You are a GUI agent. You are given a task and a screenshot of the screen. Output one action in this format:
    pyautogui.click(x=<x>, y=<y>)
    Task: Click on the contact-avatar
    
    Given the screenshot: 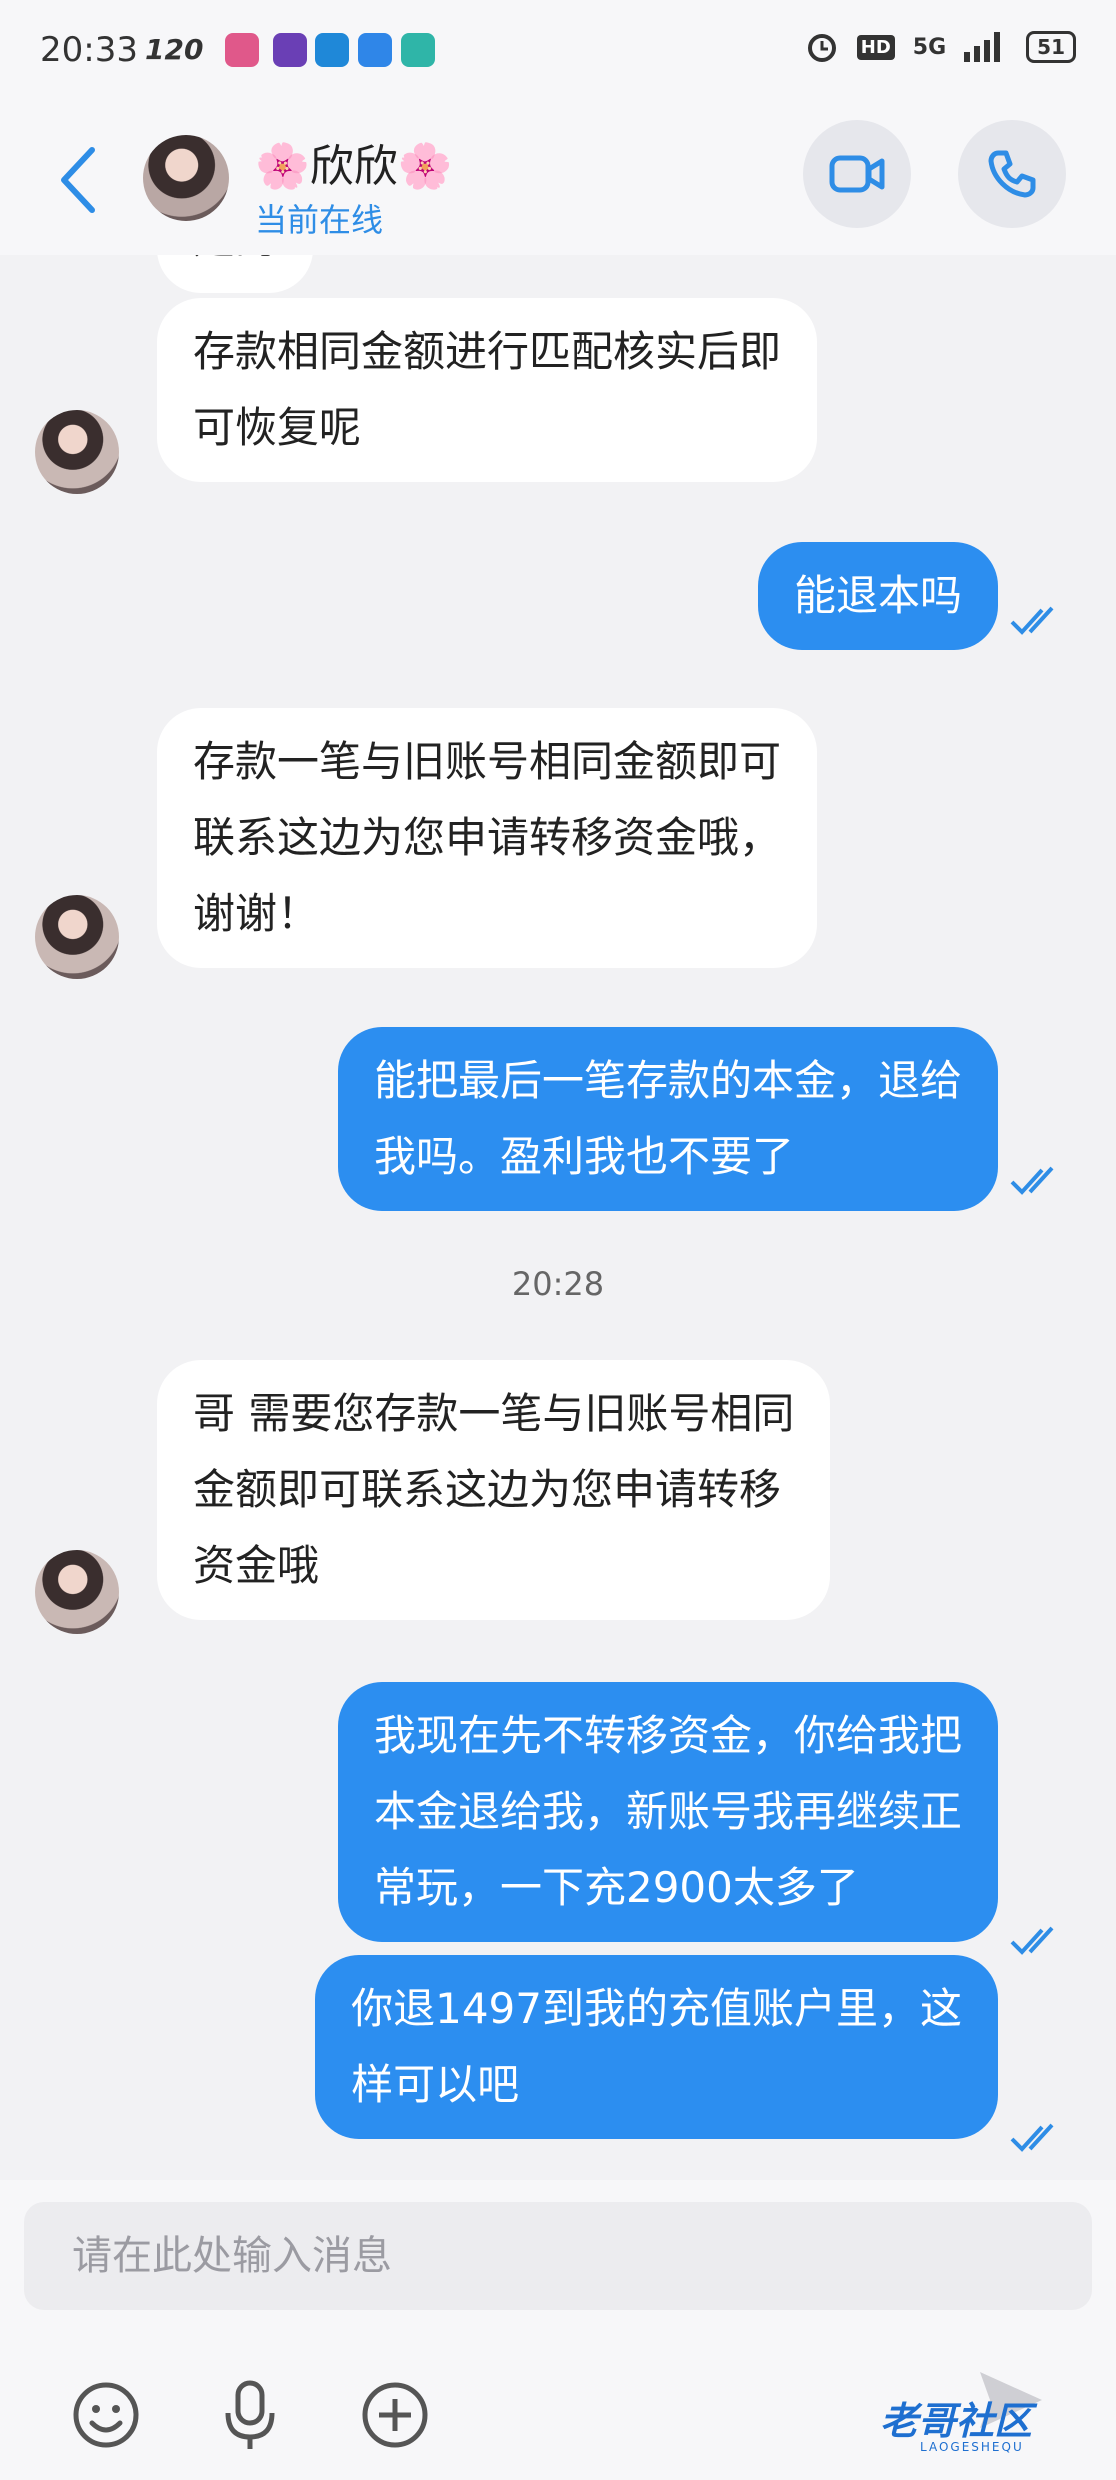 What is the action you would take?
    pyautogui.click(x=186, y=178)
    